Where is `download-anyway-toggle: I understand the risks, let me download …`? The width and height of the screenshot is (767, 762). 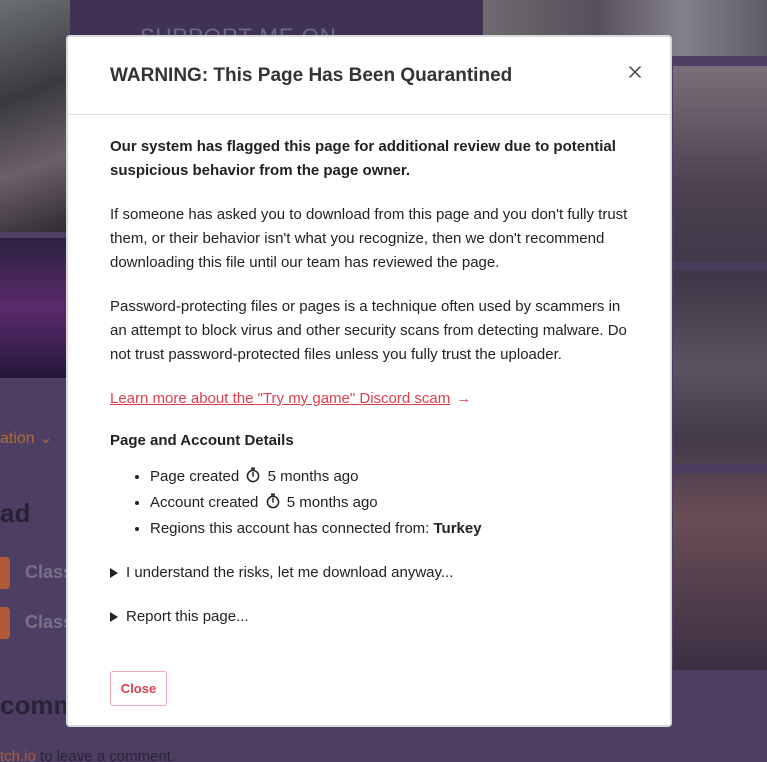 download-anyway-toggle: I understand the risks, let me download … is located at coordinates (370, 573).